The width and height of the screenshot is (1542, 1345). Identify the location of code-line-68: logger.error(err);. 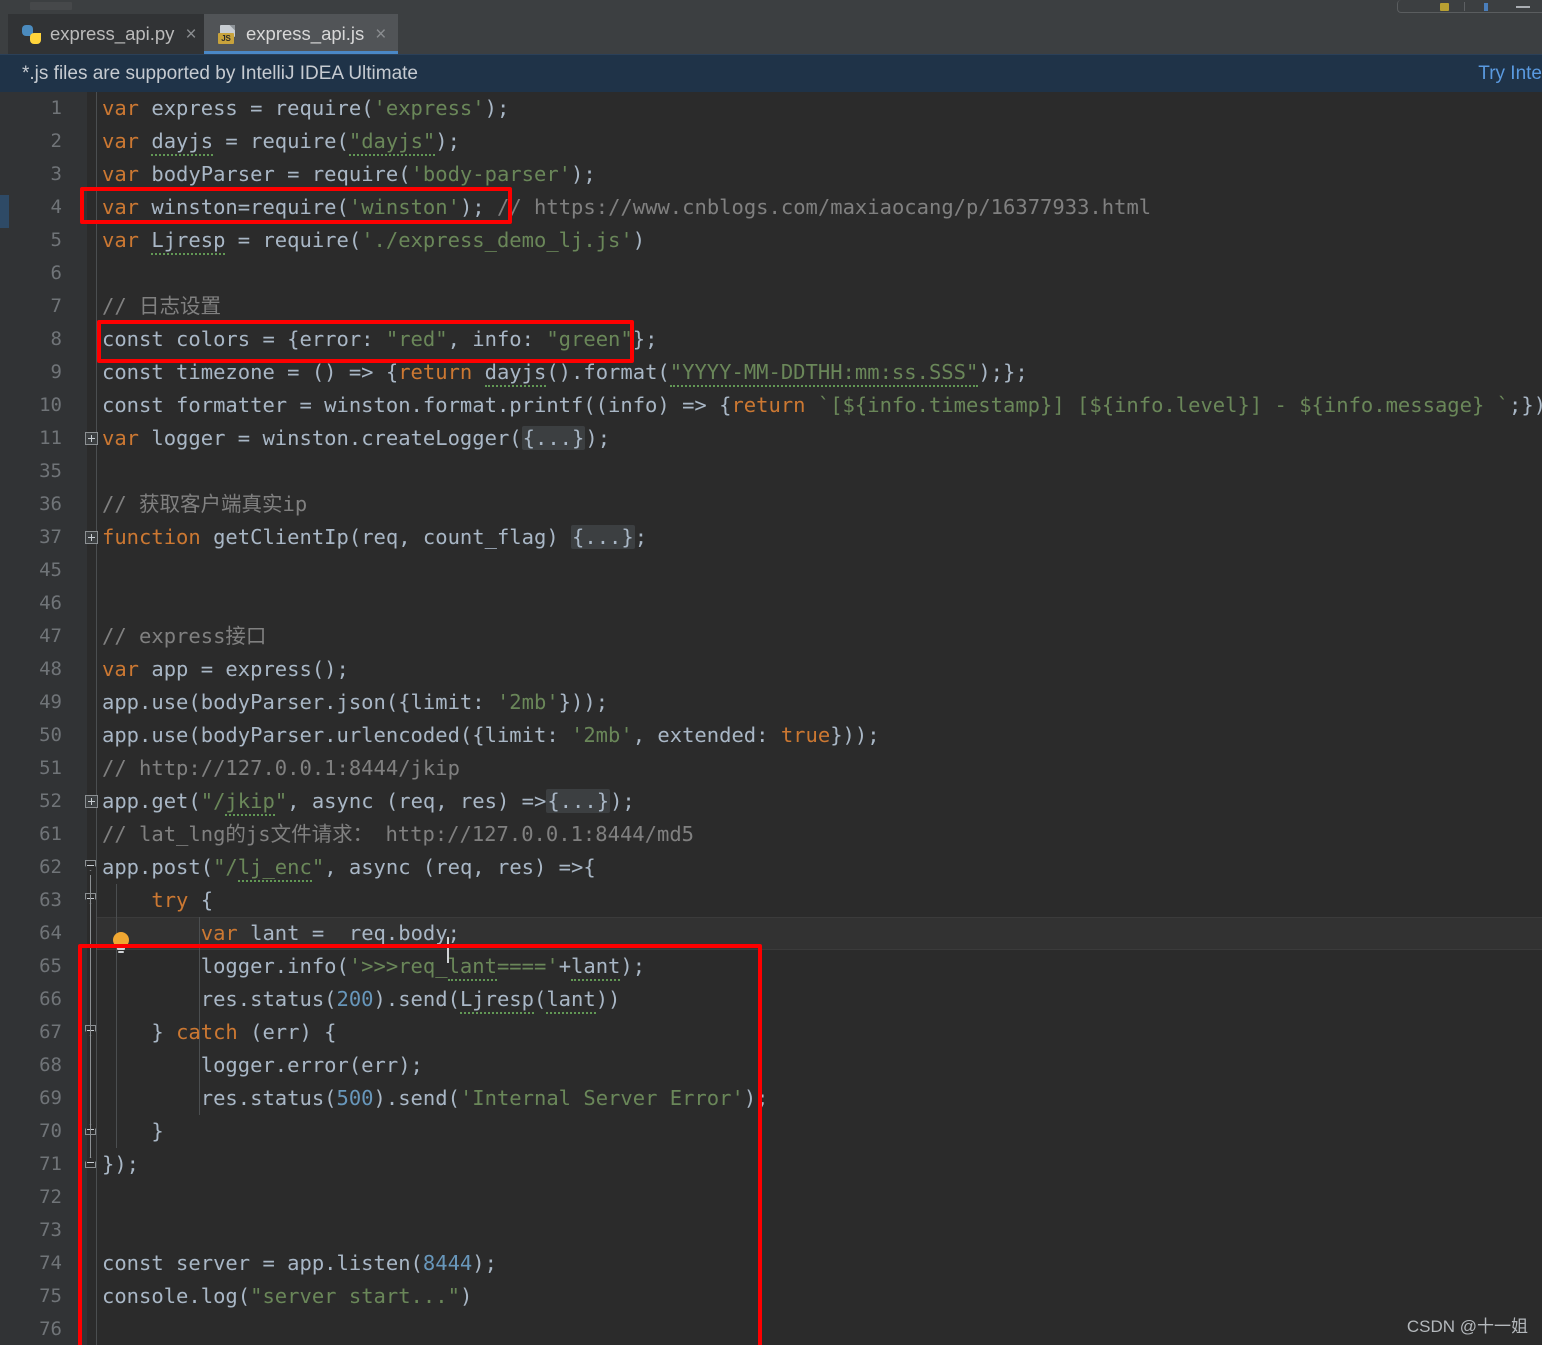
(262, 1065).